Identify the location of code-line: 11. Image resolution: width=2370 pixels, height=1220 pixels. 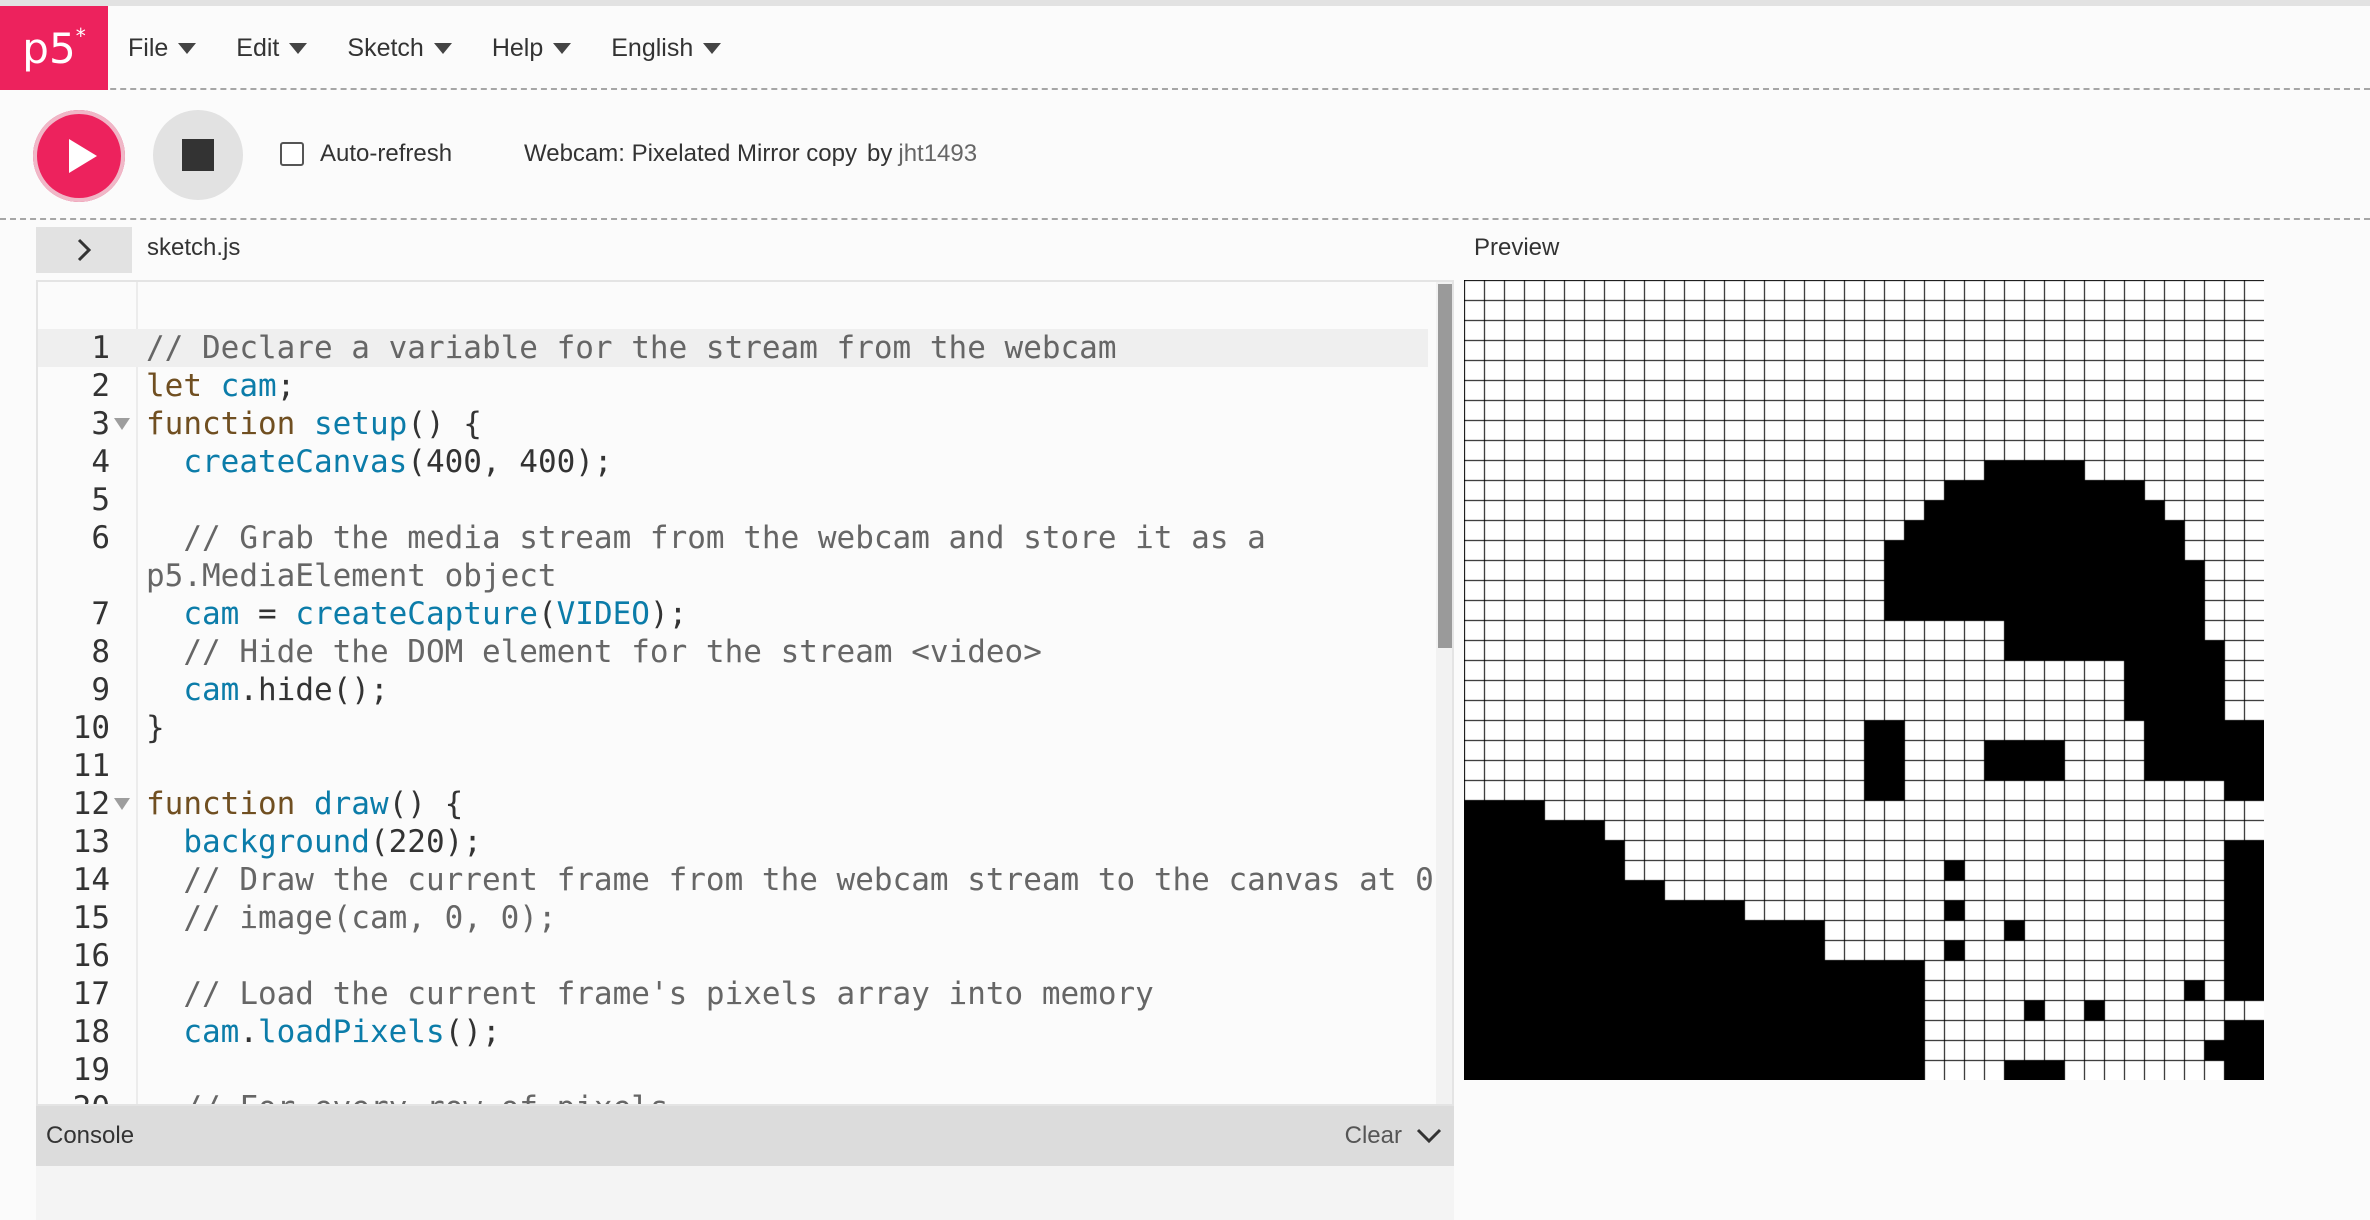
(733, 766).